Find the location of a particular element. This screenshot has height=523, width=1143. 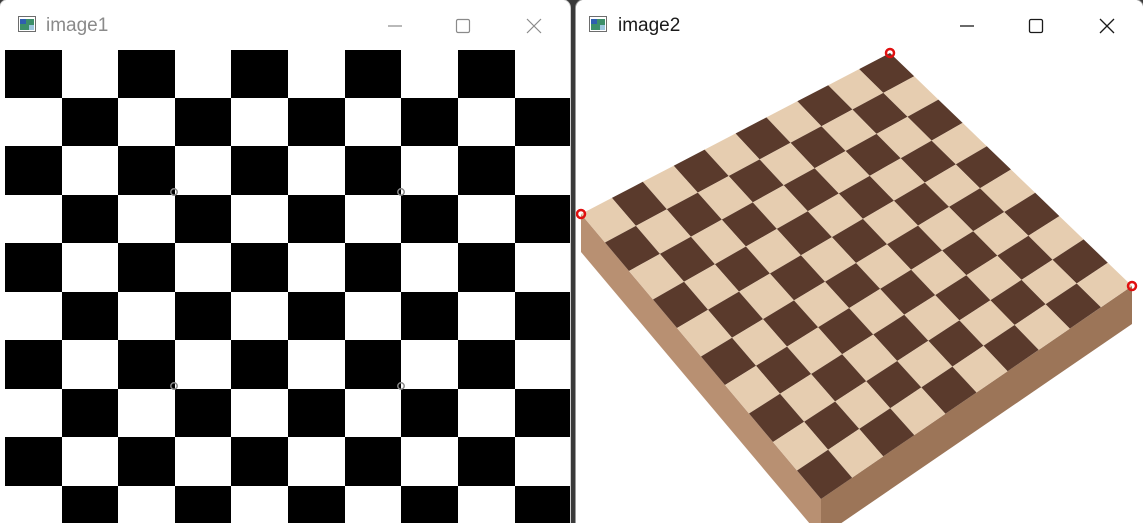

title-bar: image2 is located at coordinates (859, 25).